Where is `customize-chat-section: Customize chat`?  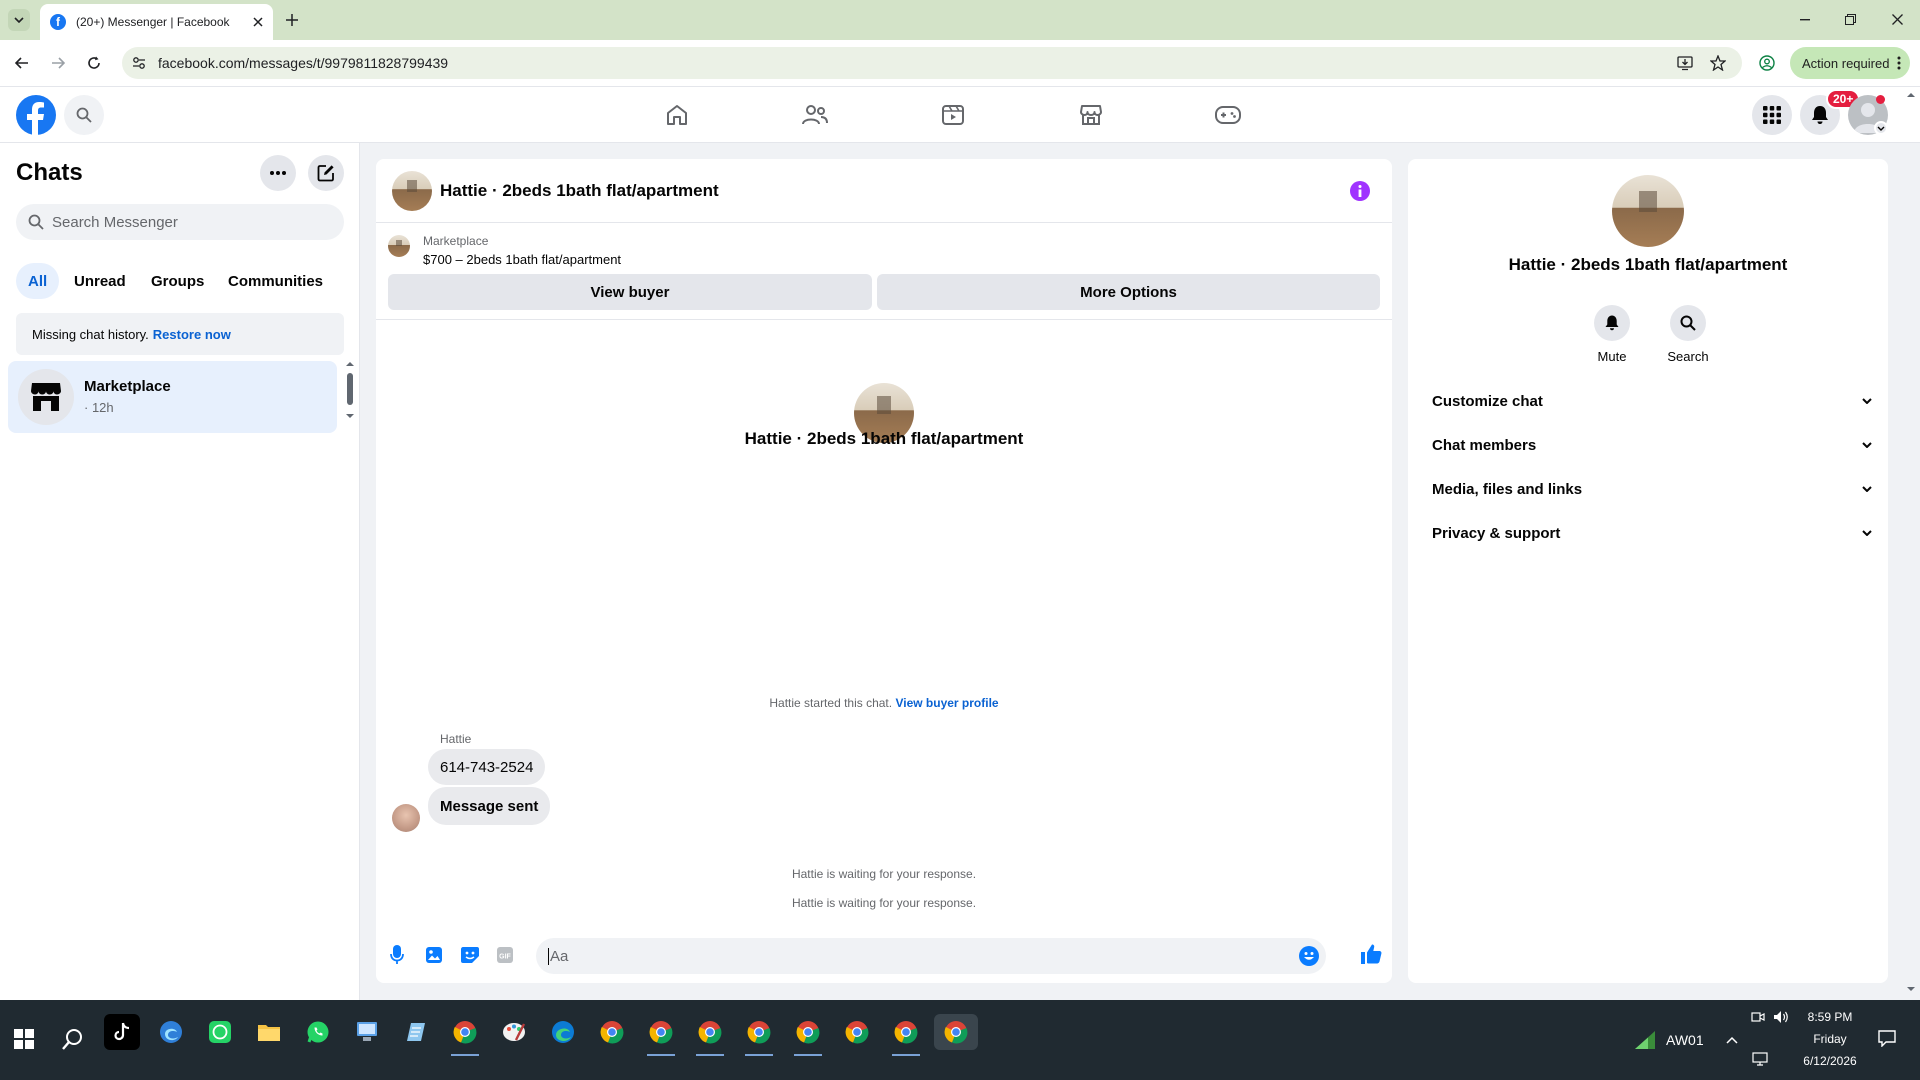
customize-chat-section: Customize chat is located at coordinates (1652, 401).